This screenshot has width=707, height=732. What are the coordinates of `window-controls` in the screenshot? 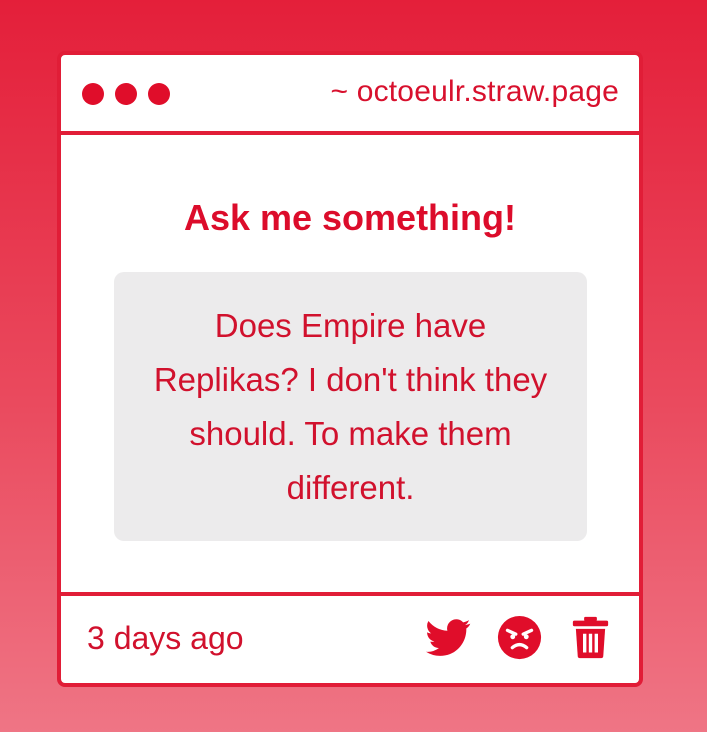 It's located at (126, 94).